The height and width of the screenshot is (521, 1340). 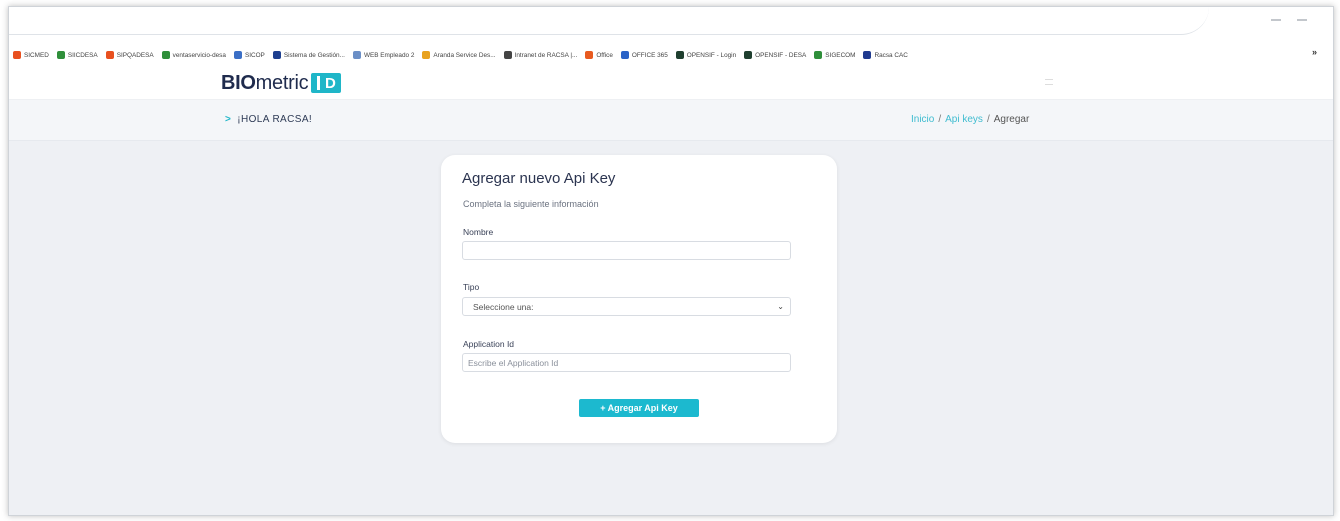 I want to click on chevron-right-icon: >, so click(x=228, y=119).